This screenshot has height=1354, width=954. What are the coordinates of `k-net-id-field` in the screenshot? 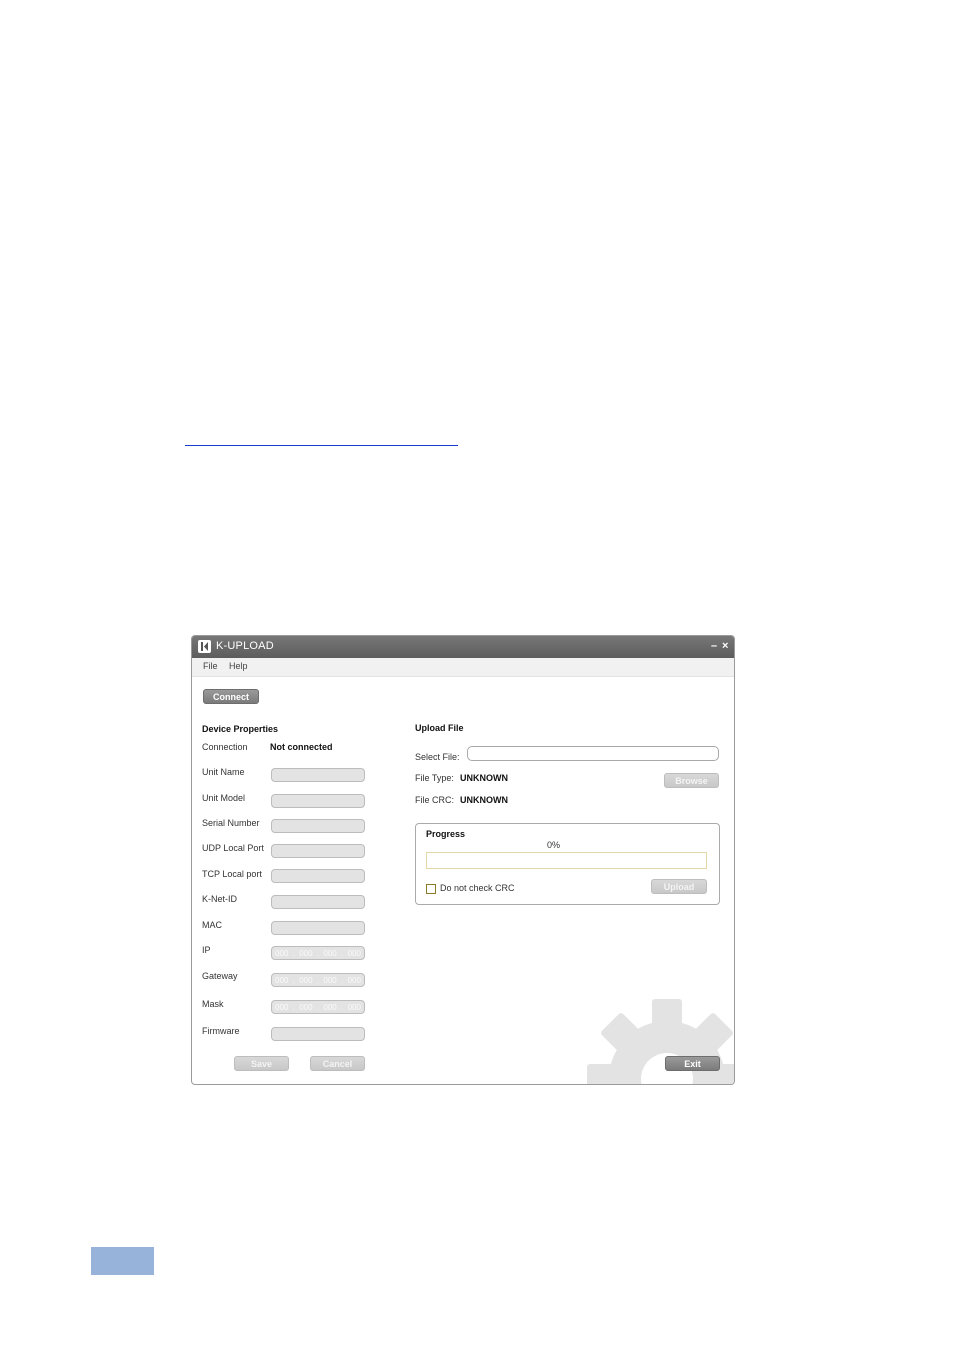 It's located at (318, 902).